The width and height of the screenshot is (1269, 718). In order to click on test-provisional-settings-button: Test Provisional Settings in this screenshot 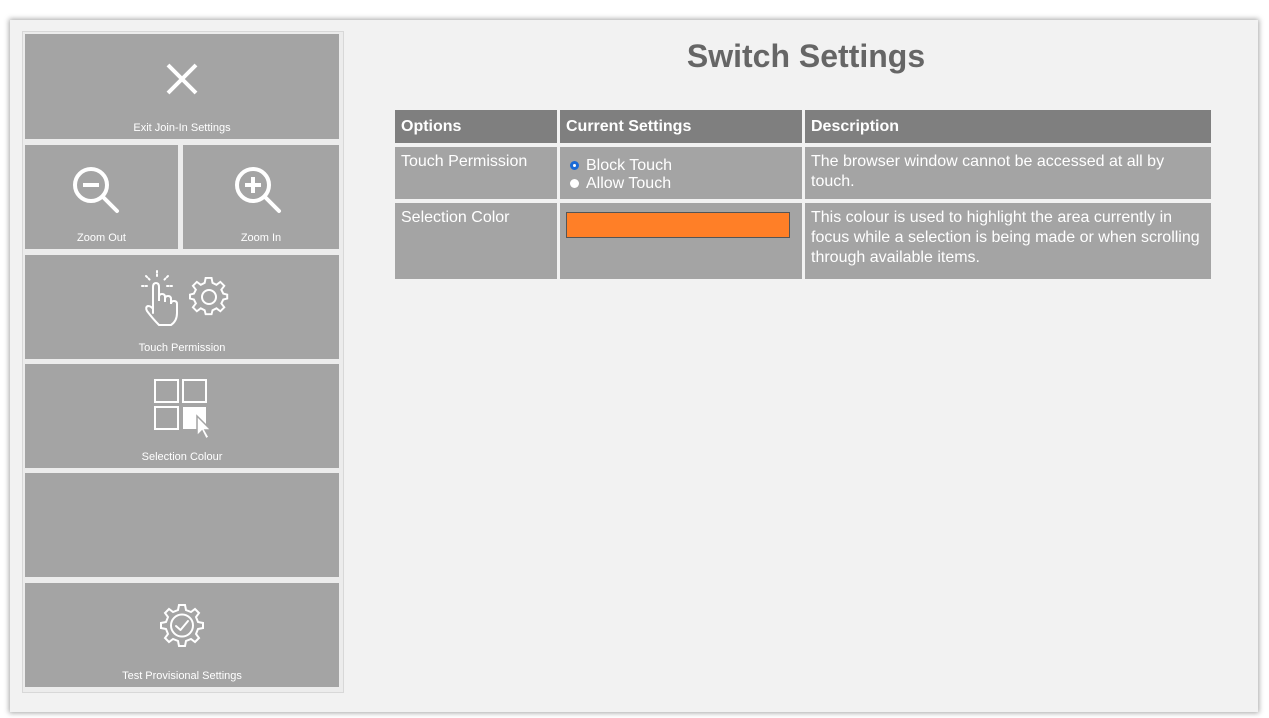, I will do `click(182, 635)`.